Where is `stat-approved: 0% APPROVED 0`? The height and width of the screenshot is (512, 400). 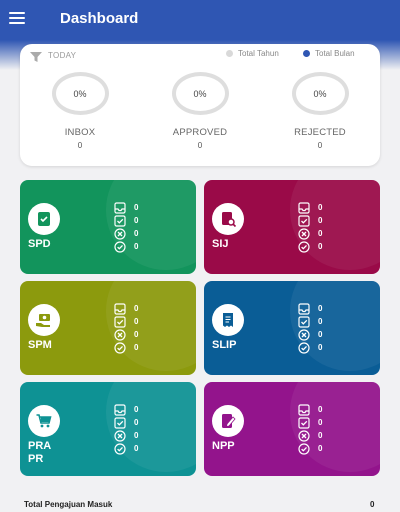
stat-approved: 0% APPROVED 0 is located at coordinates (200, 111).